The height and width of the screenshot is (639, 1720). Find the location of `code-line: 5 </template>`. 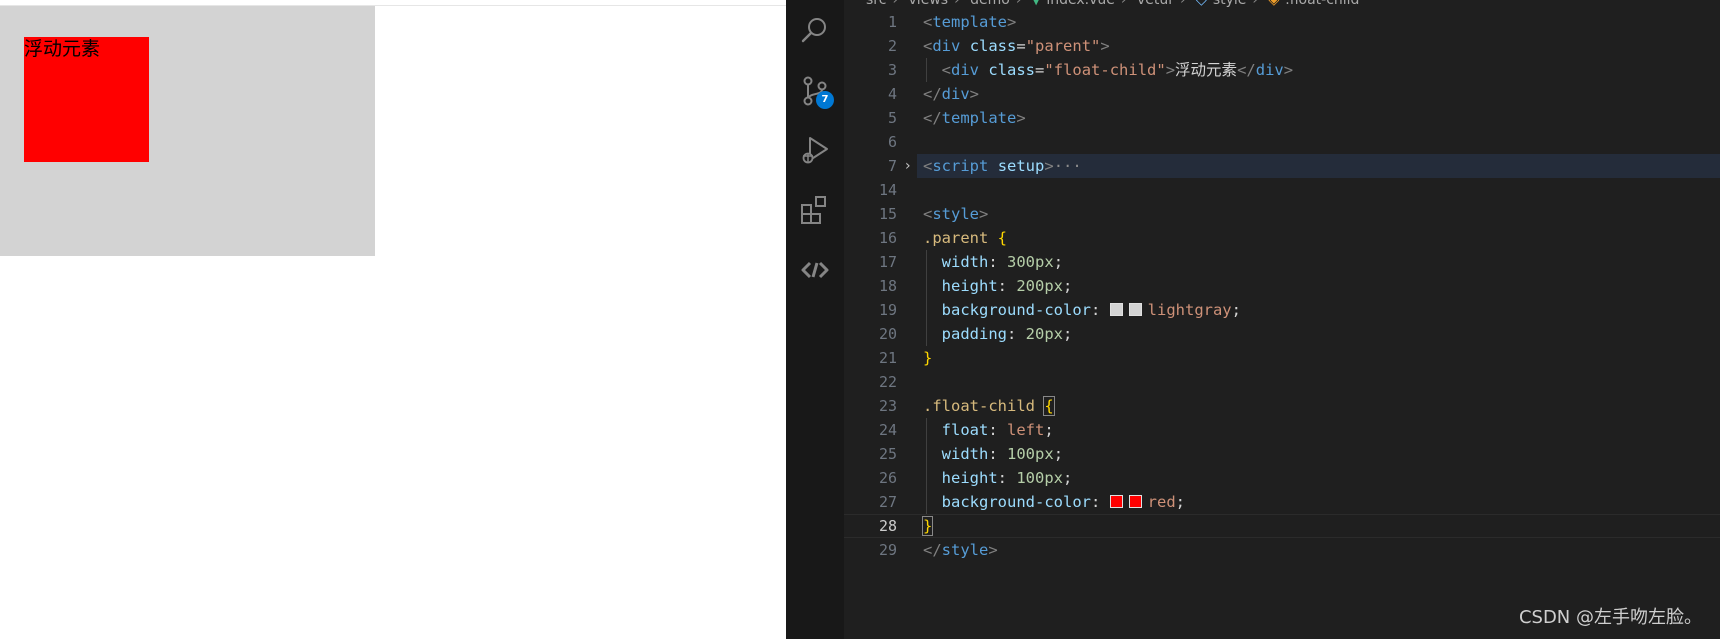

code-line: 5 </template> is located at coordinates (1282, 118).